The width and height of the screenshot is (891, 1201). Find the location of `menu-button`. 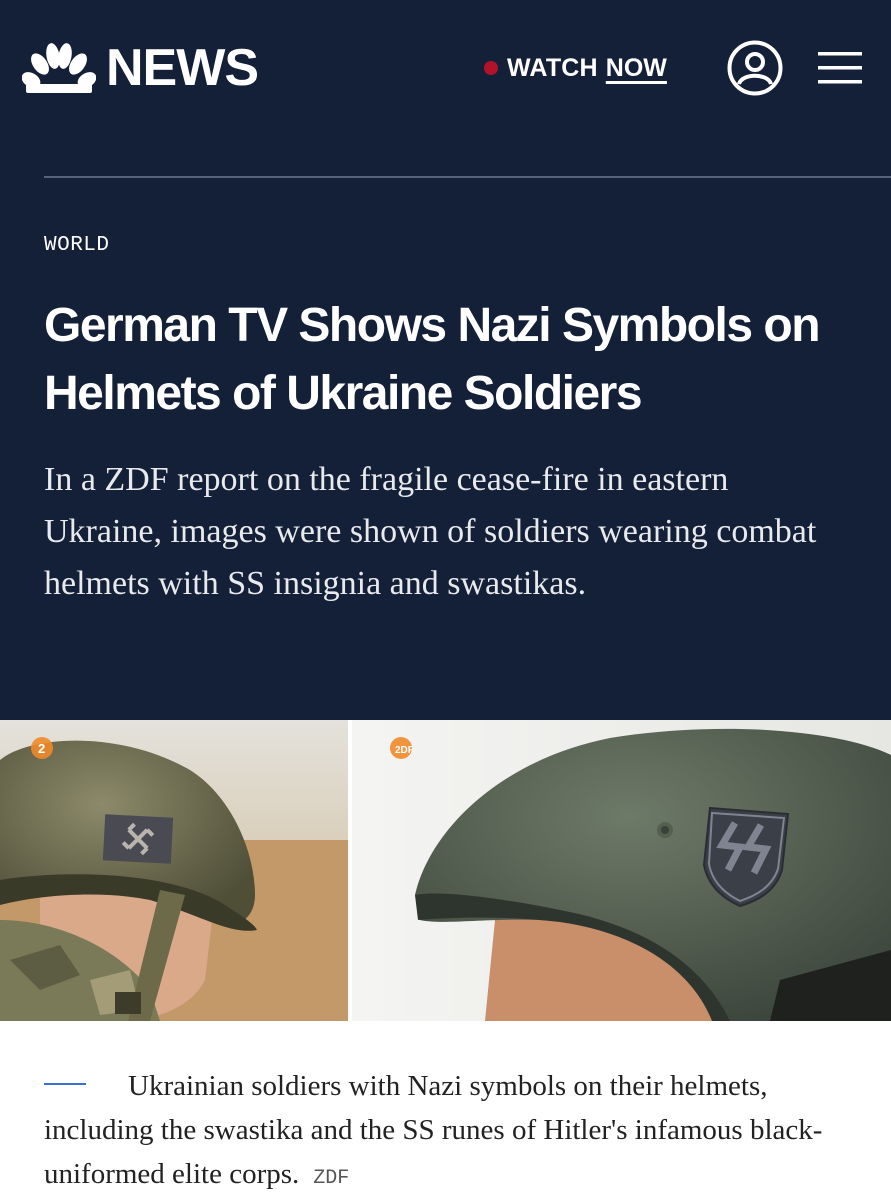

menu-button is located at coordinates (840, 68).